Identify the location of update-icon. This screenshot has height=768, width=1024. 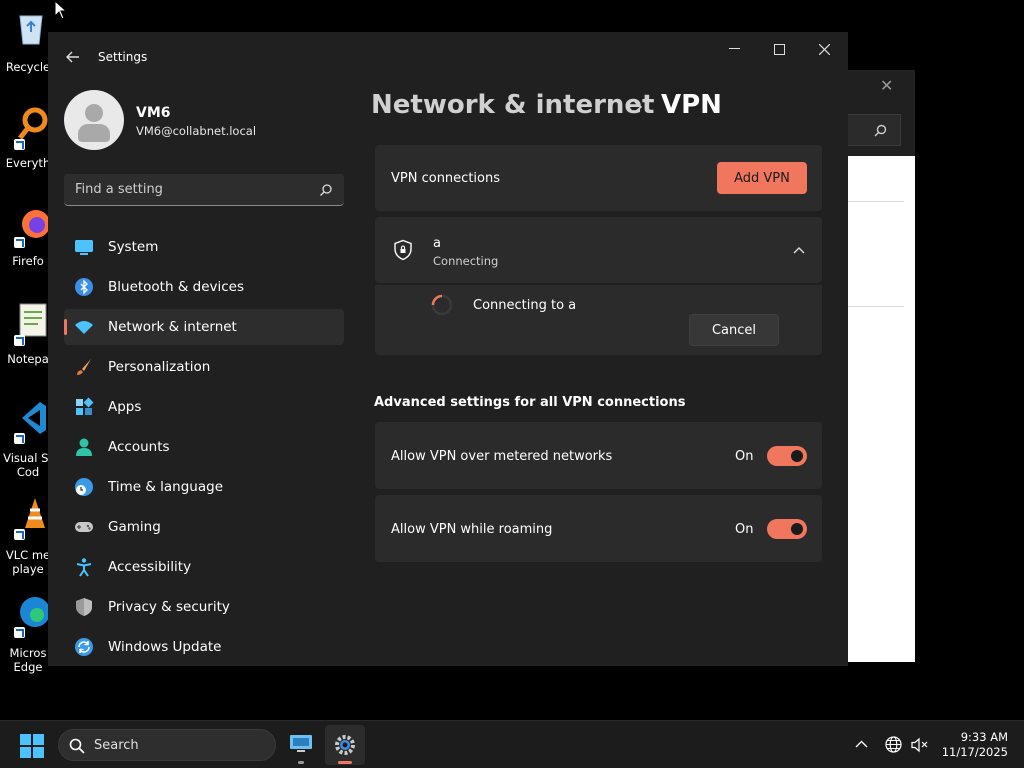
(84, 647).